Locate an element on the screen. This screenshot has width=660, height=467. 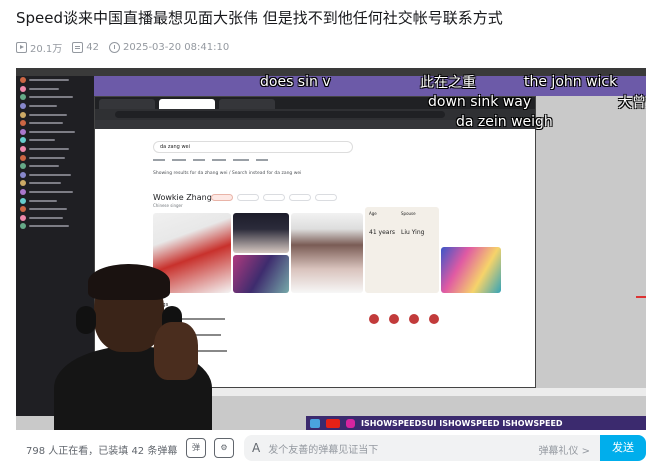
video-meta: 20.1万 42 2025-03-20 08:41:10 is located at coordinates (122, 47).